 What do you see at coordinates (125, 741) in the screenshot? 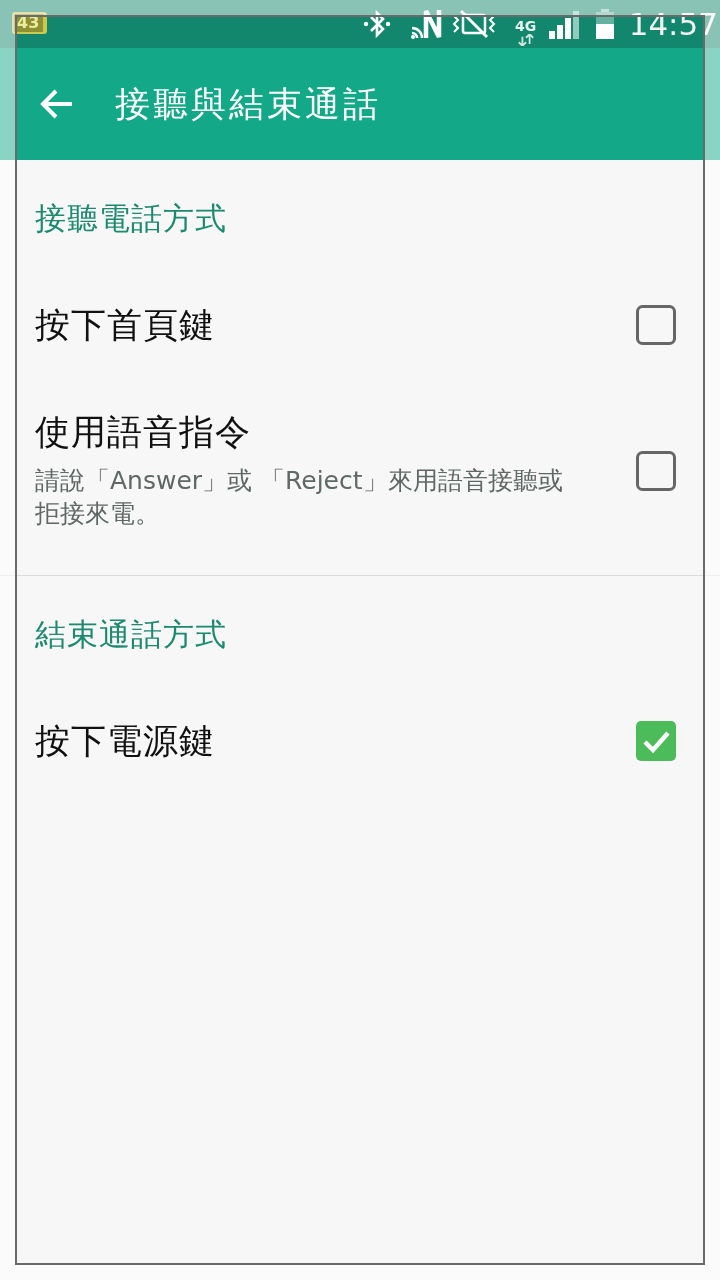
I see `setting-title: 按下電源鍵` at bounding box center [125, 741].